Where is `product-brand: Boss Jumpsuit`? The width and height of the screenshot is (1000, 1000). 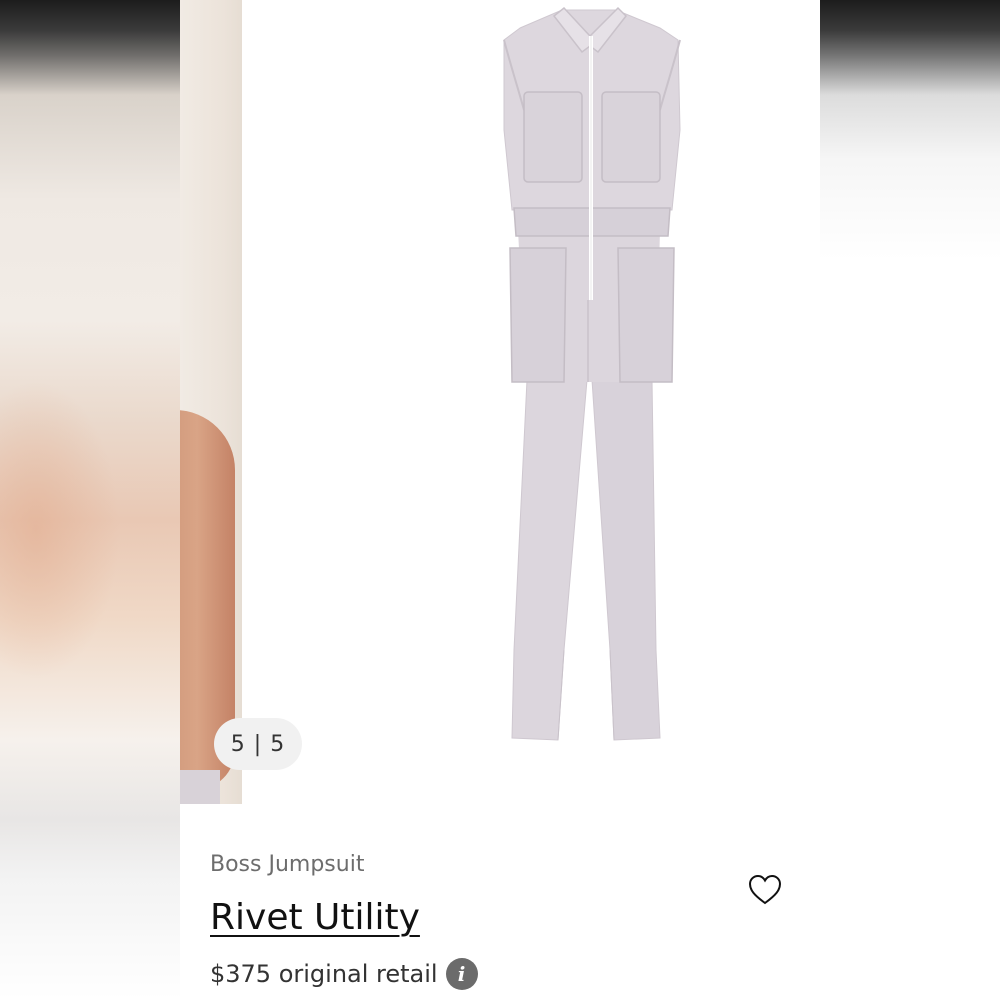
product-brand: Boss Jumpsuit is located at coordinates (287, 864).